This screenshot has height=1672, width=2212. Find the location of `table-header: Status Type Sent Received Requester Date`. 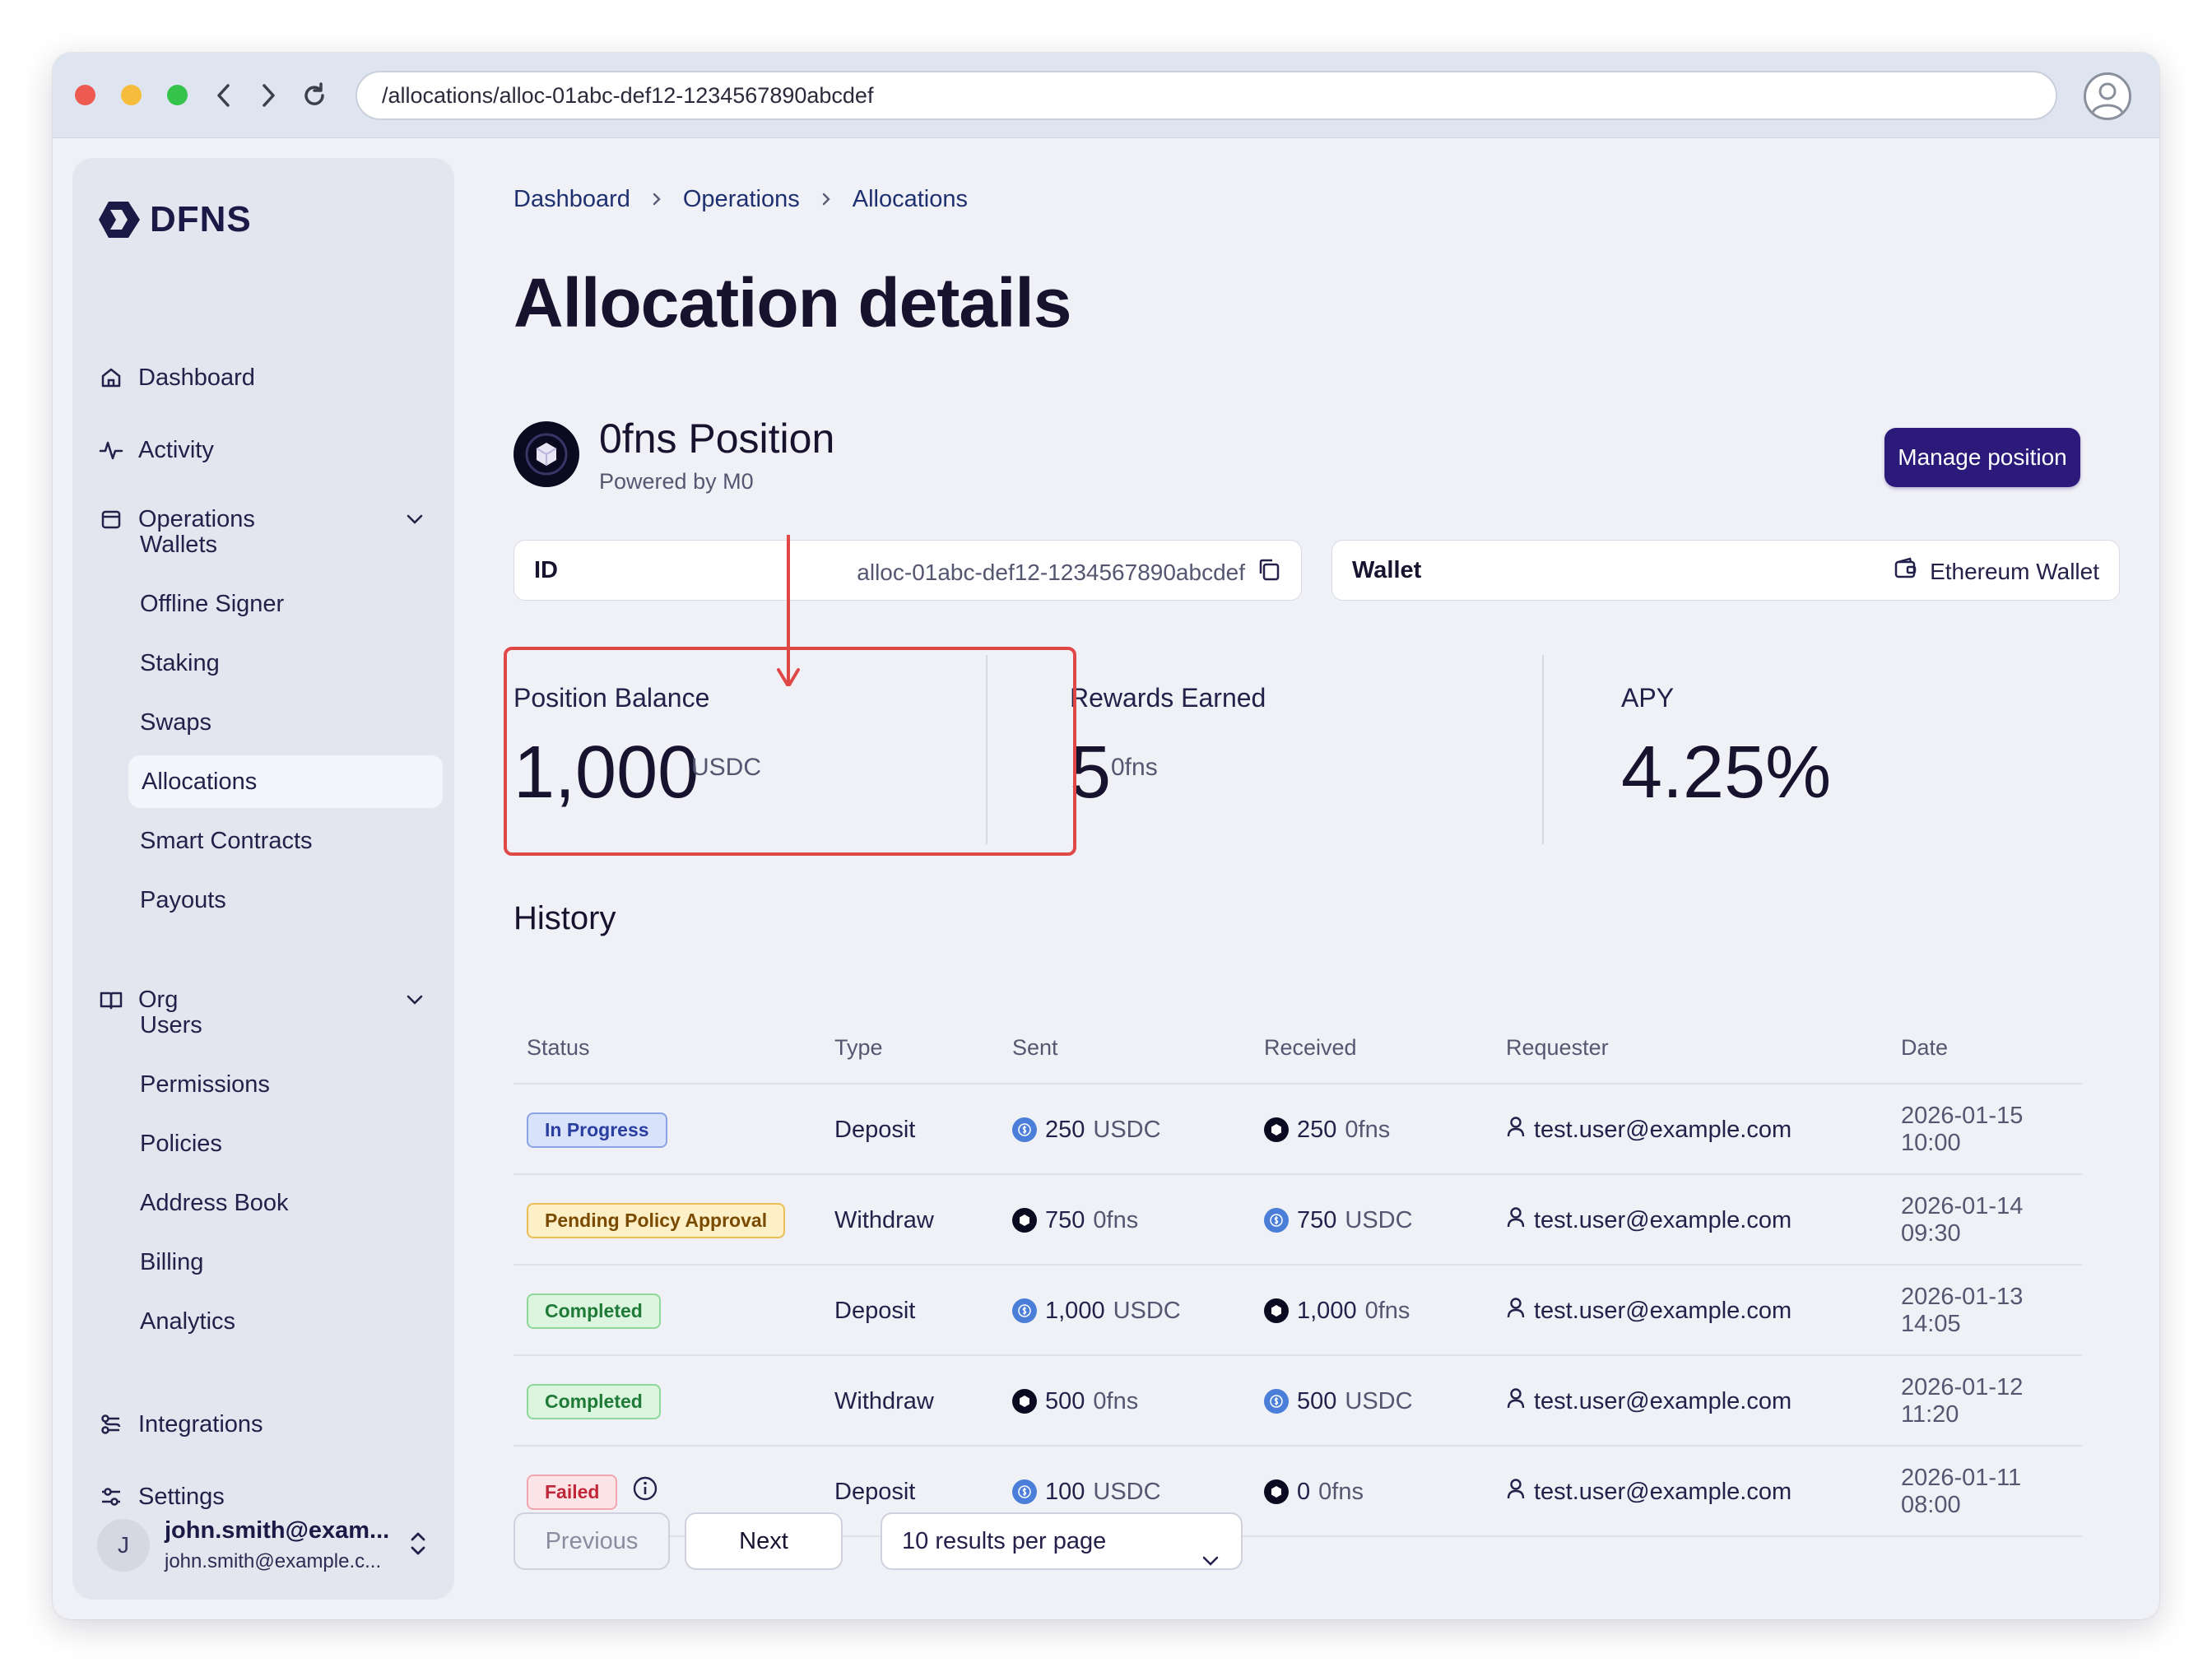

table-header: Status Type Sent Received Requester Date is located at coordinates (1298, 1039).